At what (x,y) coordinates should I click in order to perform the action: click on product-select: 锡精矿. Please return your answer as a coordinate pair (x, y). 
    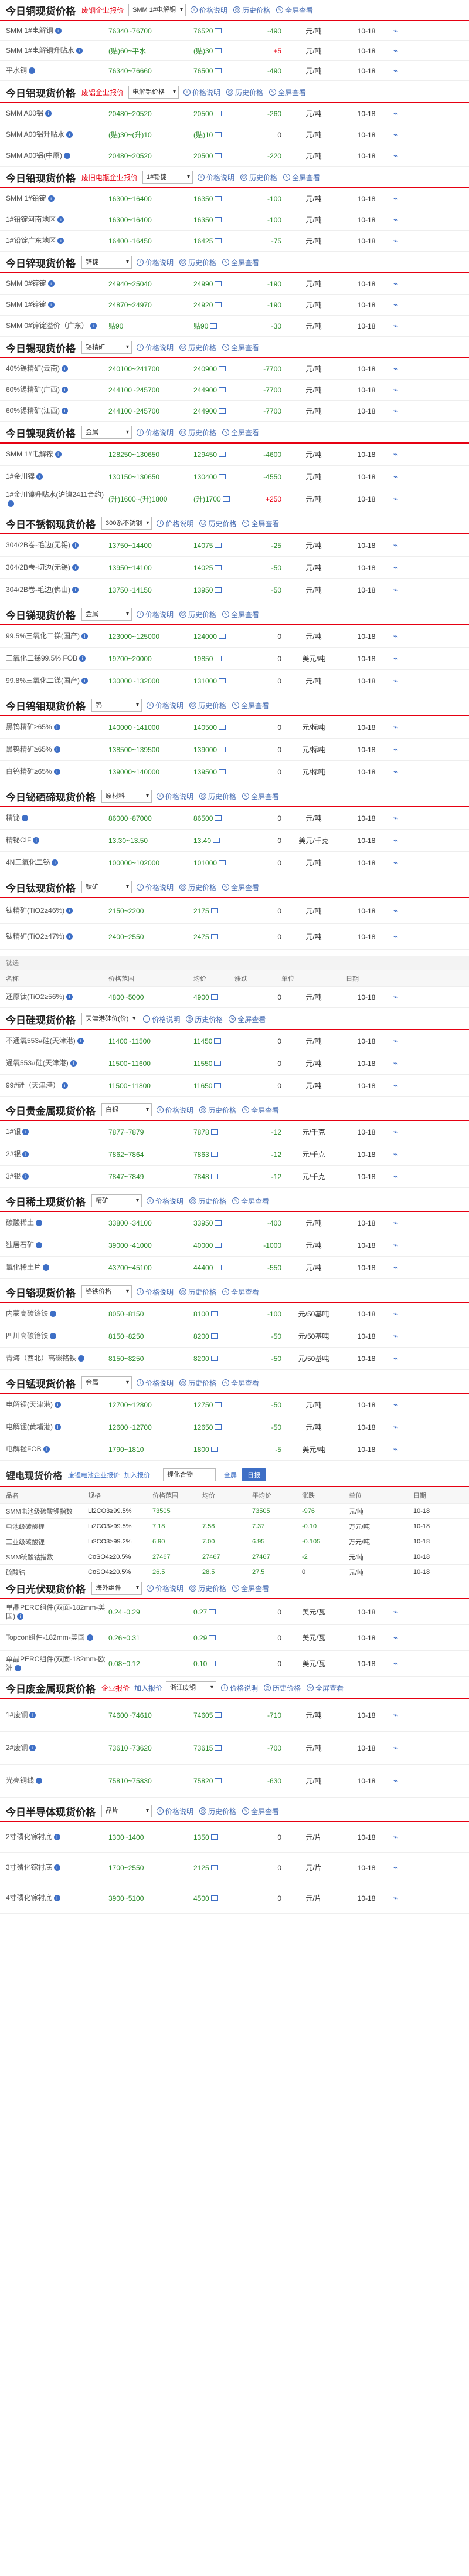
    Looking at the image, I should click on (106, 347).